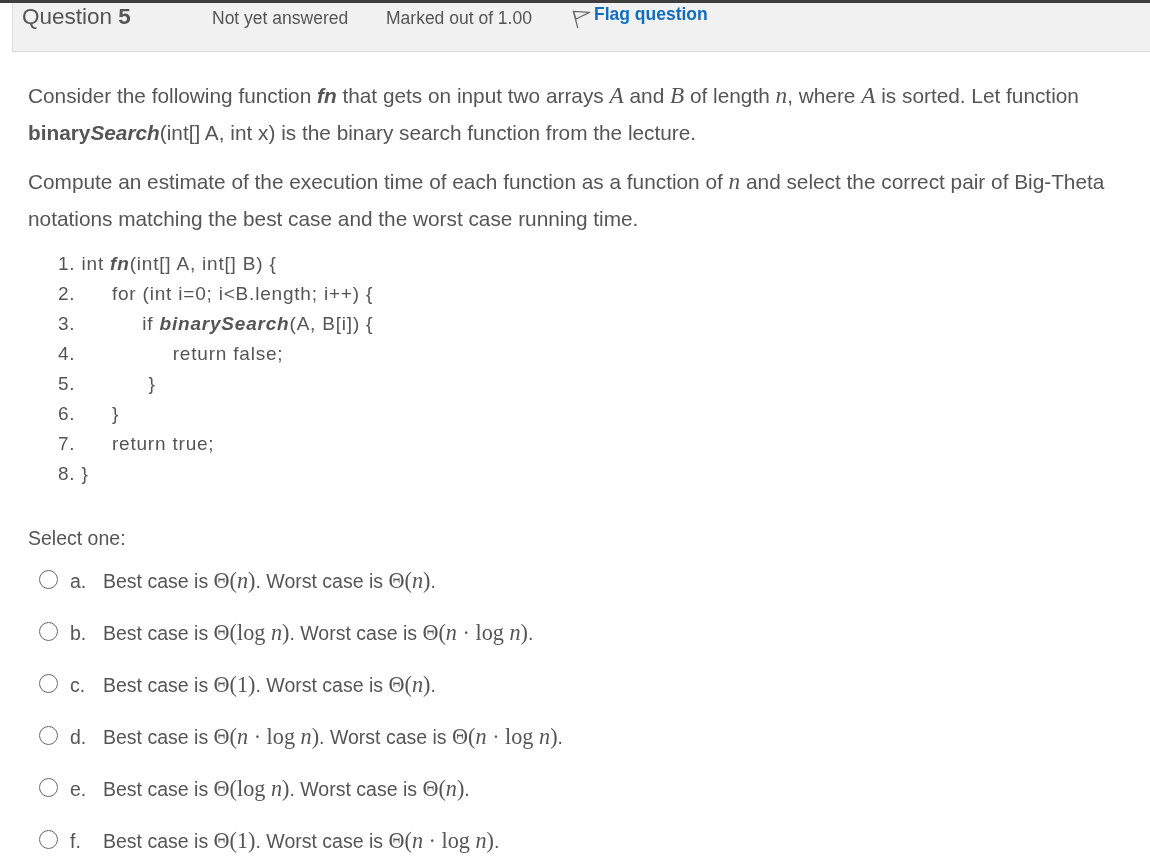 The image size is (1150, 856). Describe the element at coordinates (318, 633) in the screenshot. I see `option-text: Best case is Θ(log n). Worst case is Θ(n · log n).` at that location.